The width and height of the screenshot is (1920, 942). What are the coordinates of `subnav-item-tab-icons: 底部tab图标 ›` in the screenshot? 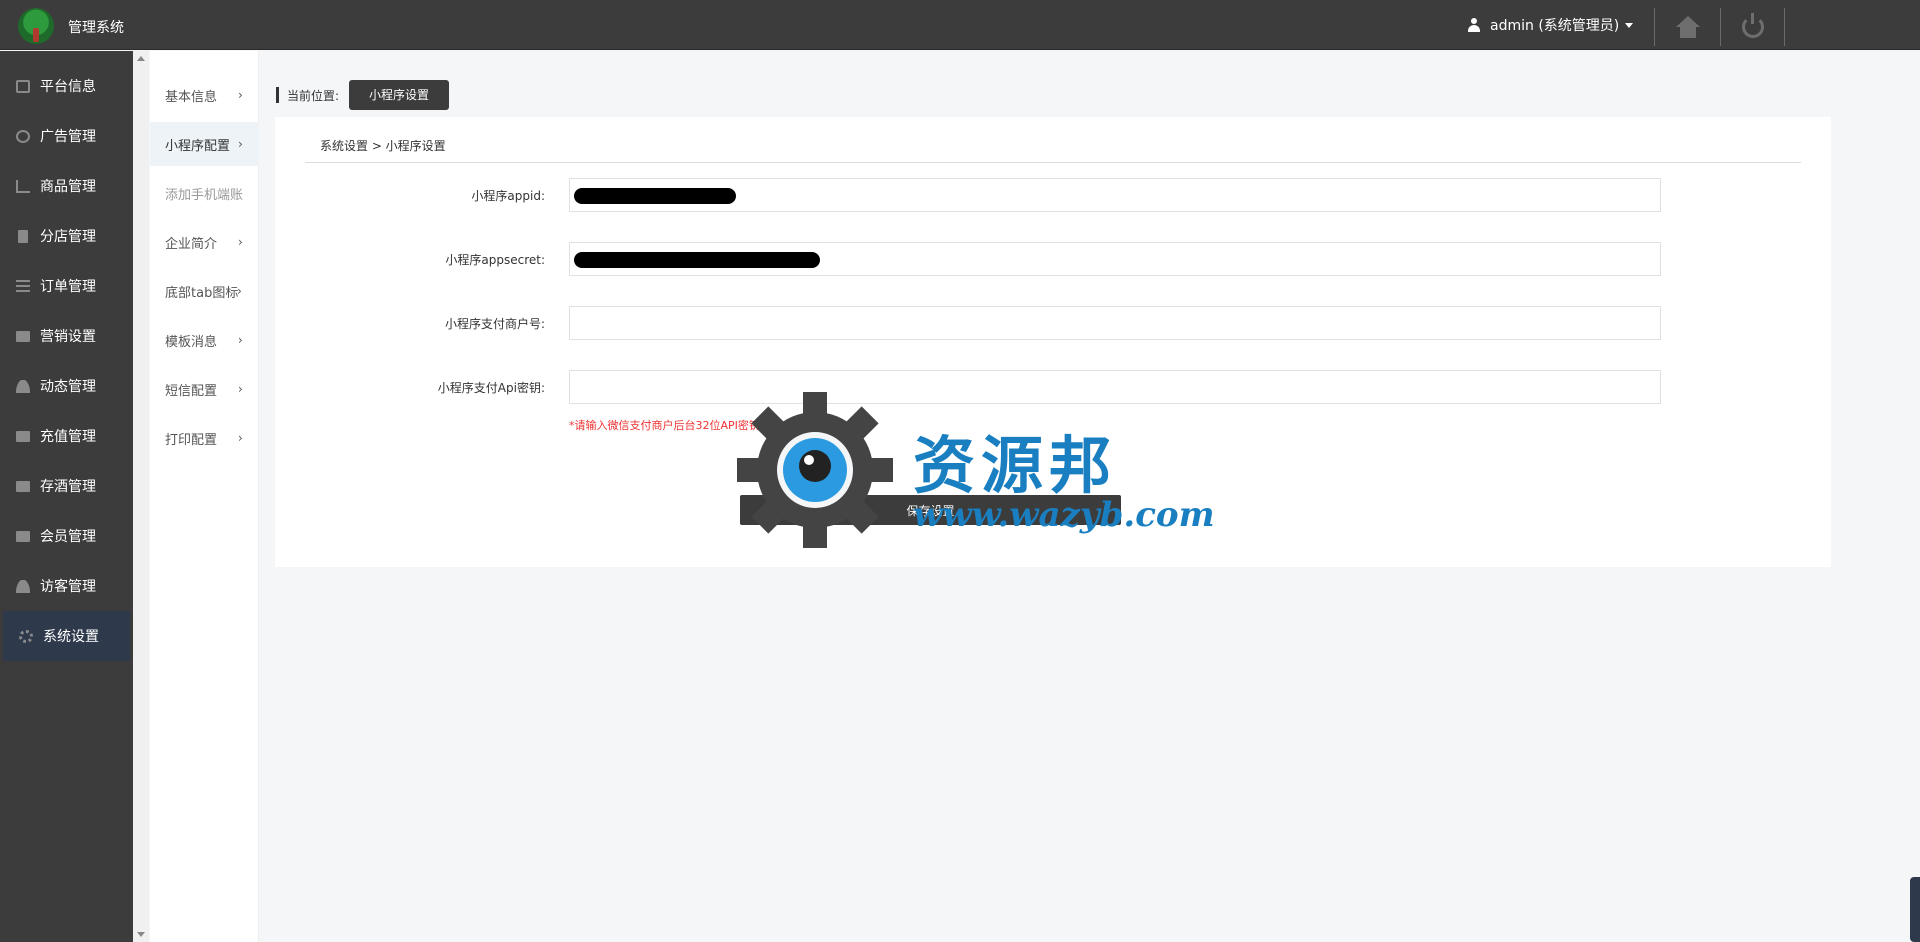 It's located at (204, 291).